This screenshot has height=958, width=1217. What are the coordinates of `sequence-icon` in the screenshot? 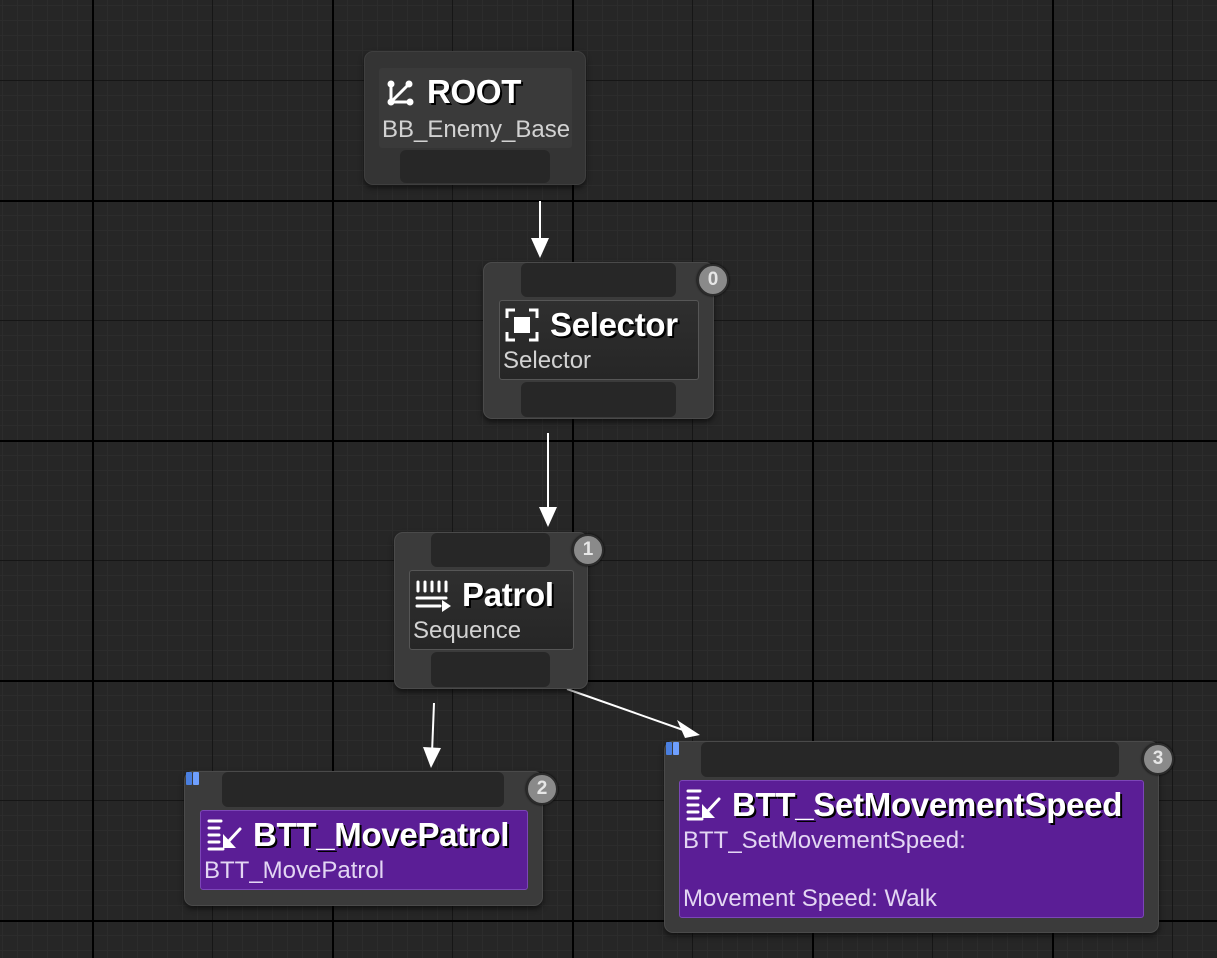 It's located at (433, 595).